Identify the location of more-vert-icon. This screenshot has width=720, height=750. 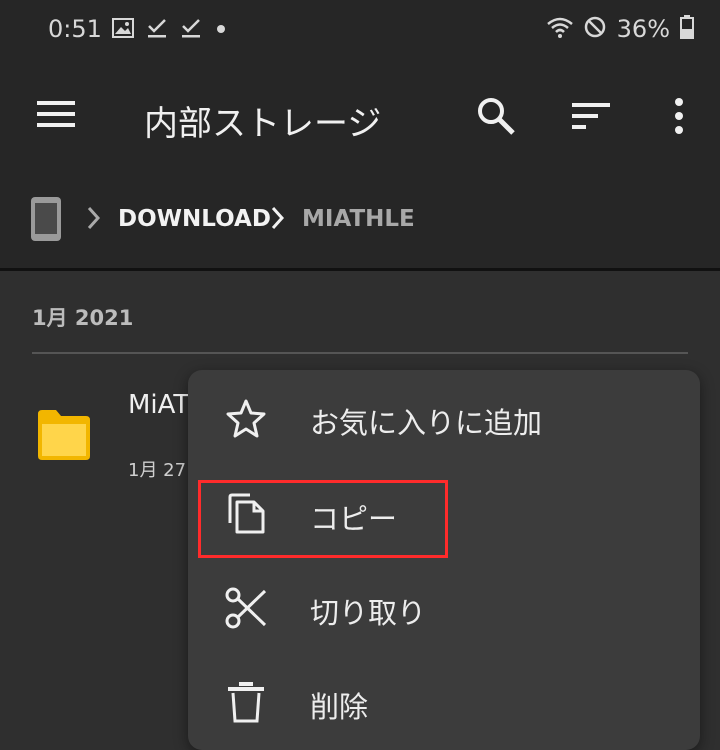
(679, 116).